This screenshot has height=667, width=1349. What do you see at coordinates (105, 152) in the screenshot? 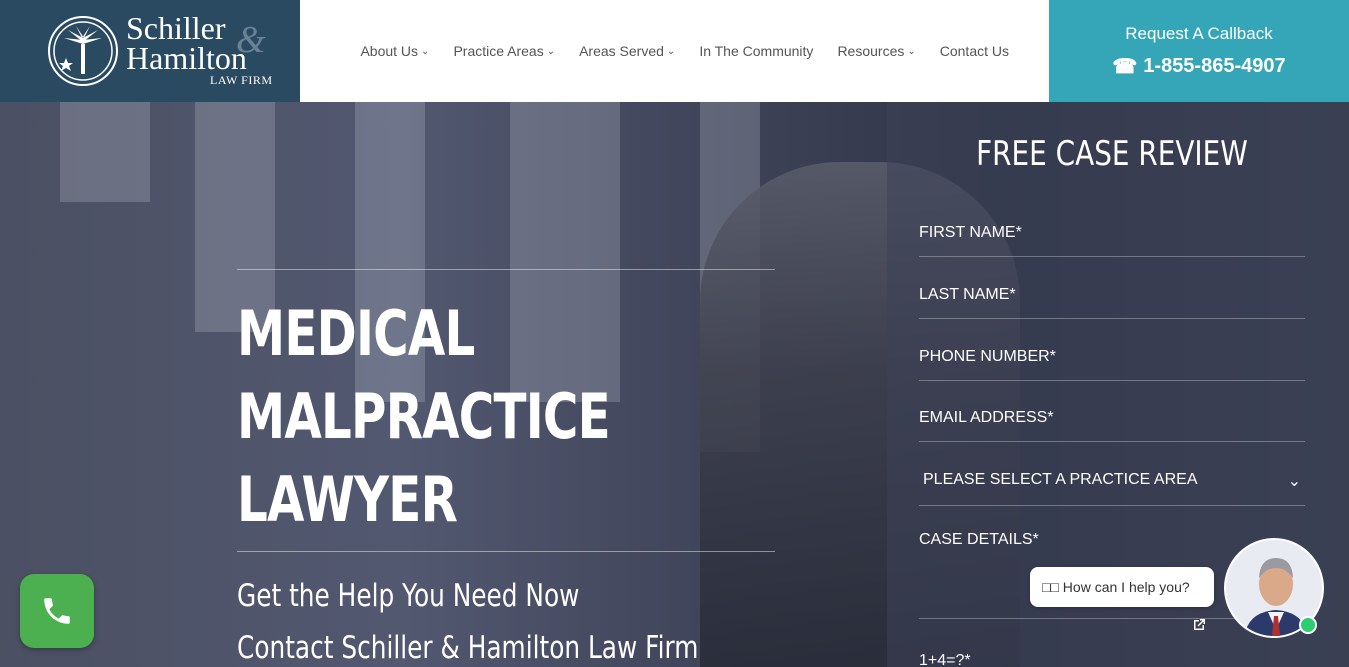
I see `background-window` at bounding box center [105, 152].